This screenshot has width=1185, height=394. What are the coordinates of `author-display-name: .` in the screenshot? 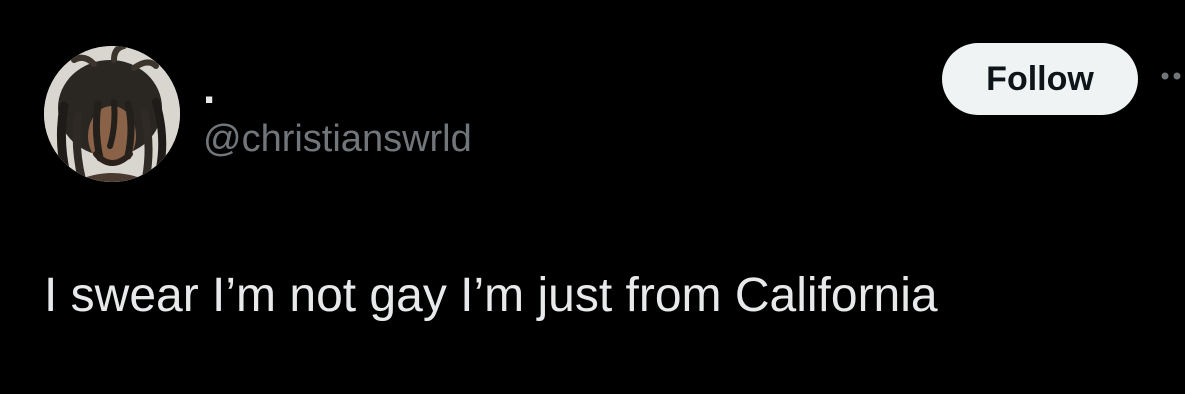 It's located at (209, 89).